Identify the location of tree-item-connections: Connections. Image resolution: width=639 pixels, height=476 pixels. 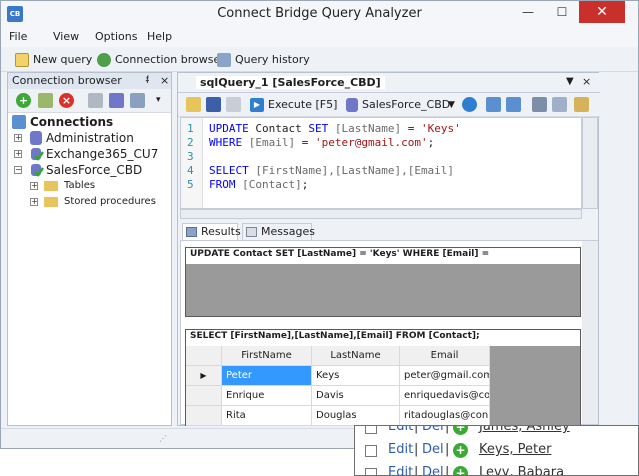
(89, 122).